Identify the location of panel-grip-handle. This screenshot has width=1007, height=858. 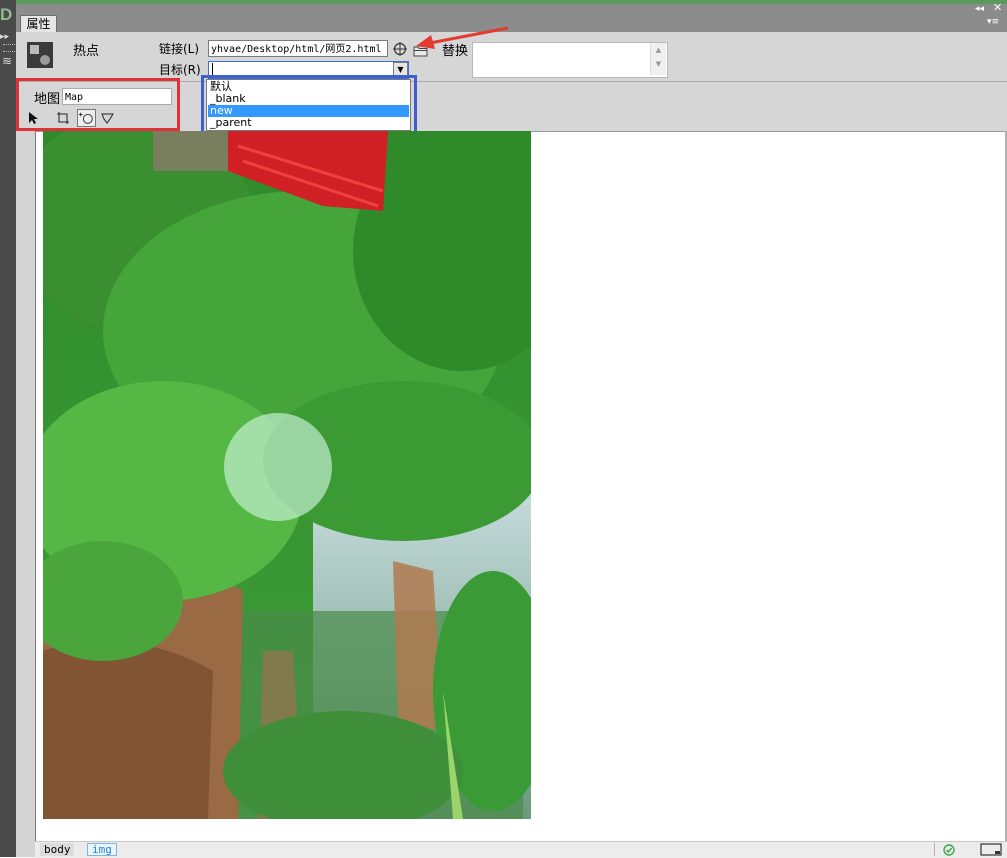
(9, 48).